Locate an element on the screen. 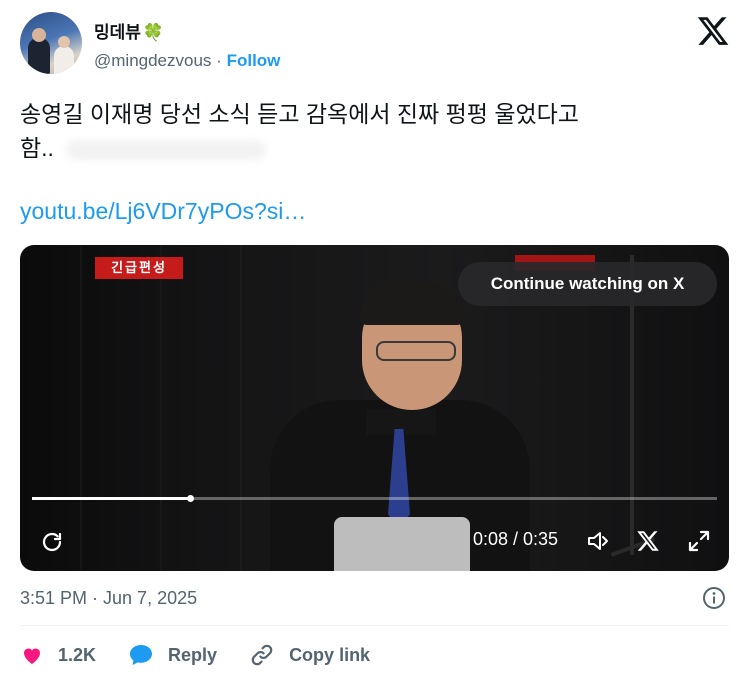  follow-button: Follow is located at coordinates (254, 60).